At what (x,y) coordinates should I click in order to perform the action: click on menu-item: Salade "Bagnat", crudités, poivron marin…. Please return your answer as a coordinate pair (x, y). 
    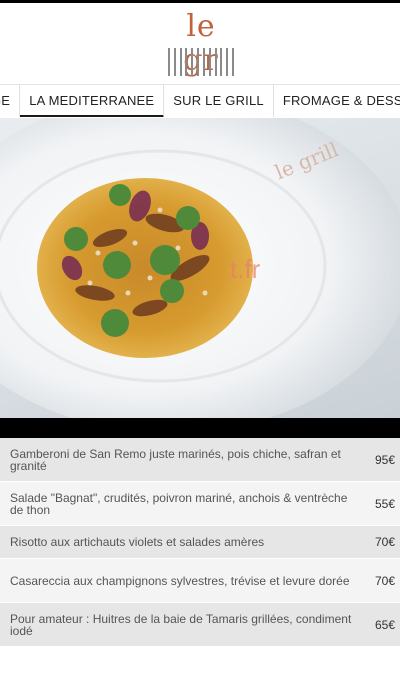
    Looking at the image, I should click on (200, 504).